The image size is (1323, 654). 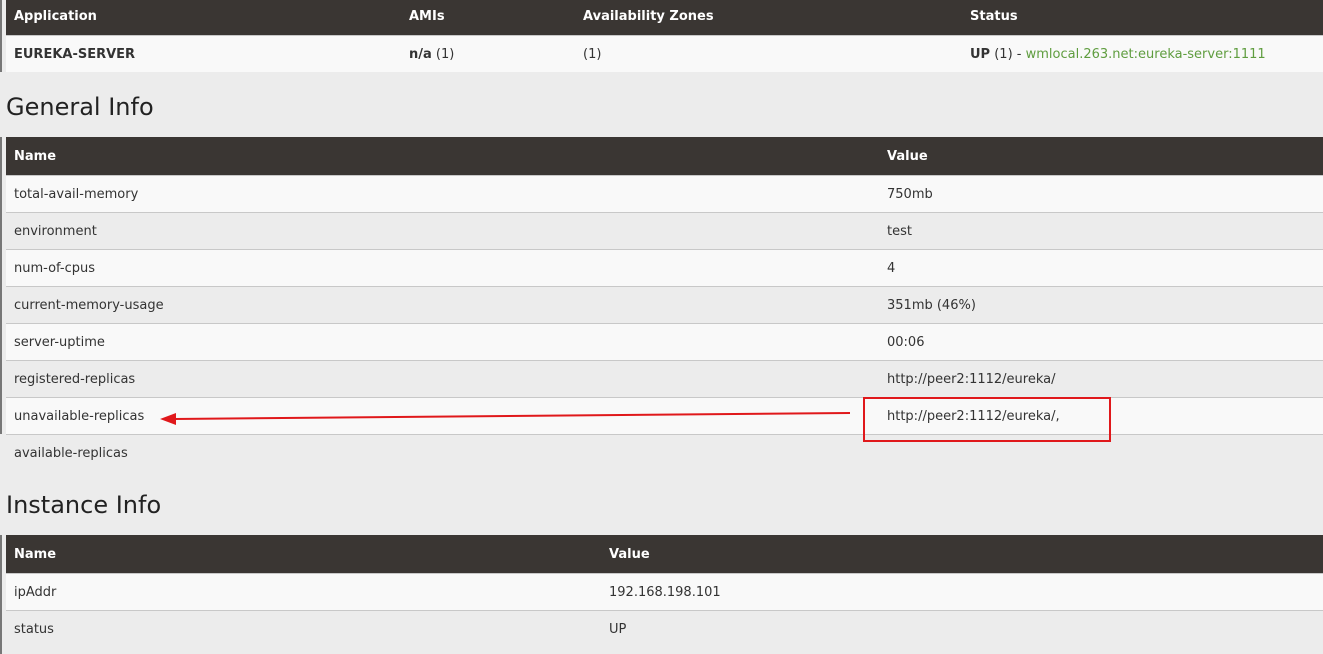 I want to click on row-name: total-avail-memory, so click(x=442, y=194).